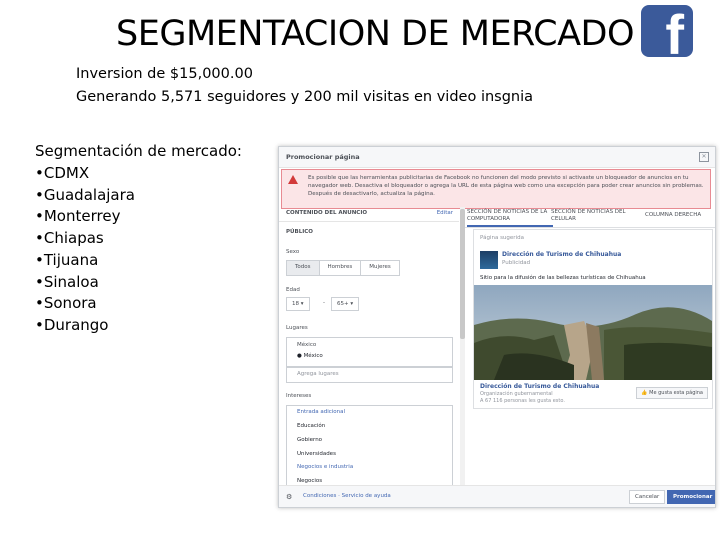 This screenshot has height=540, width=720. Describe the element at coordinates (85, 261) in the screenshot. I see `list-item: Tijuana` at that location.